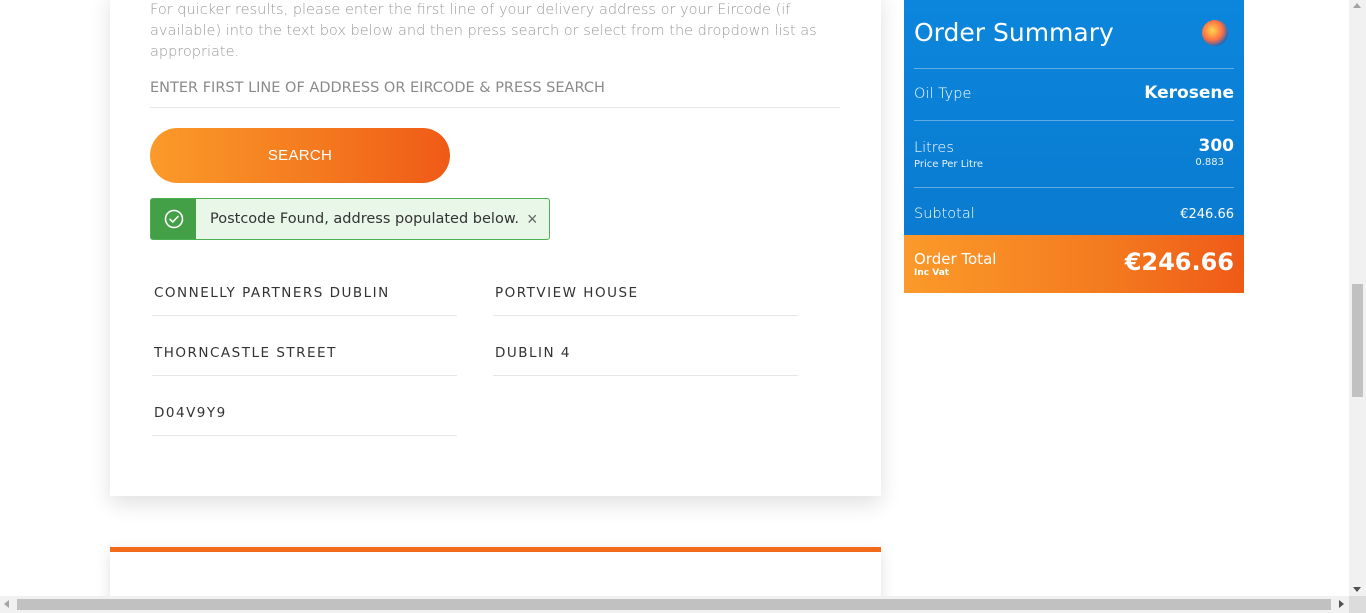 This screenshot has width=1366, height=613. I want to click on order-summary-title: Order Summary, so click(1014, 32).